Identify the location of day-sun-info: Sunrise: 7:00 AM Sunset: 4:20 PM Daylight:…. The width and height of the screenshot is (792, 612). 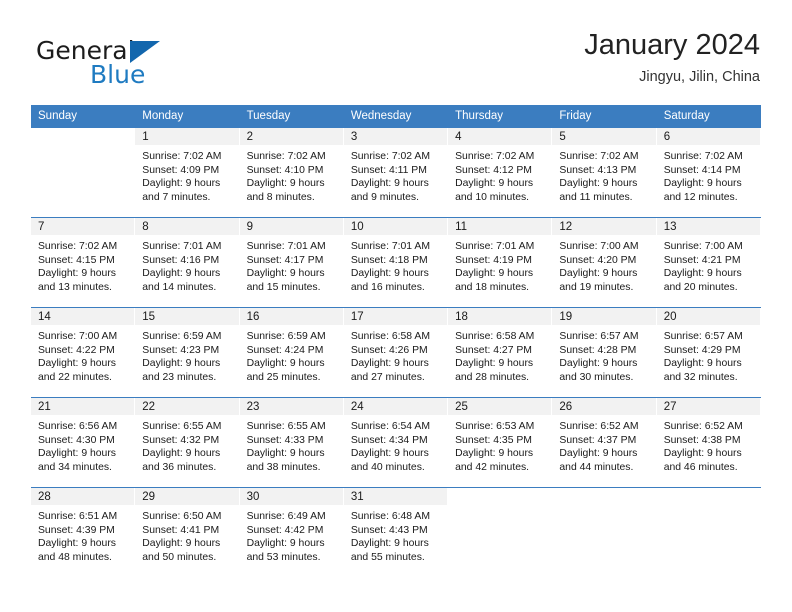
(603, 264).